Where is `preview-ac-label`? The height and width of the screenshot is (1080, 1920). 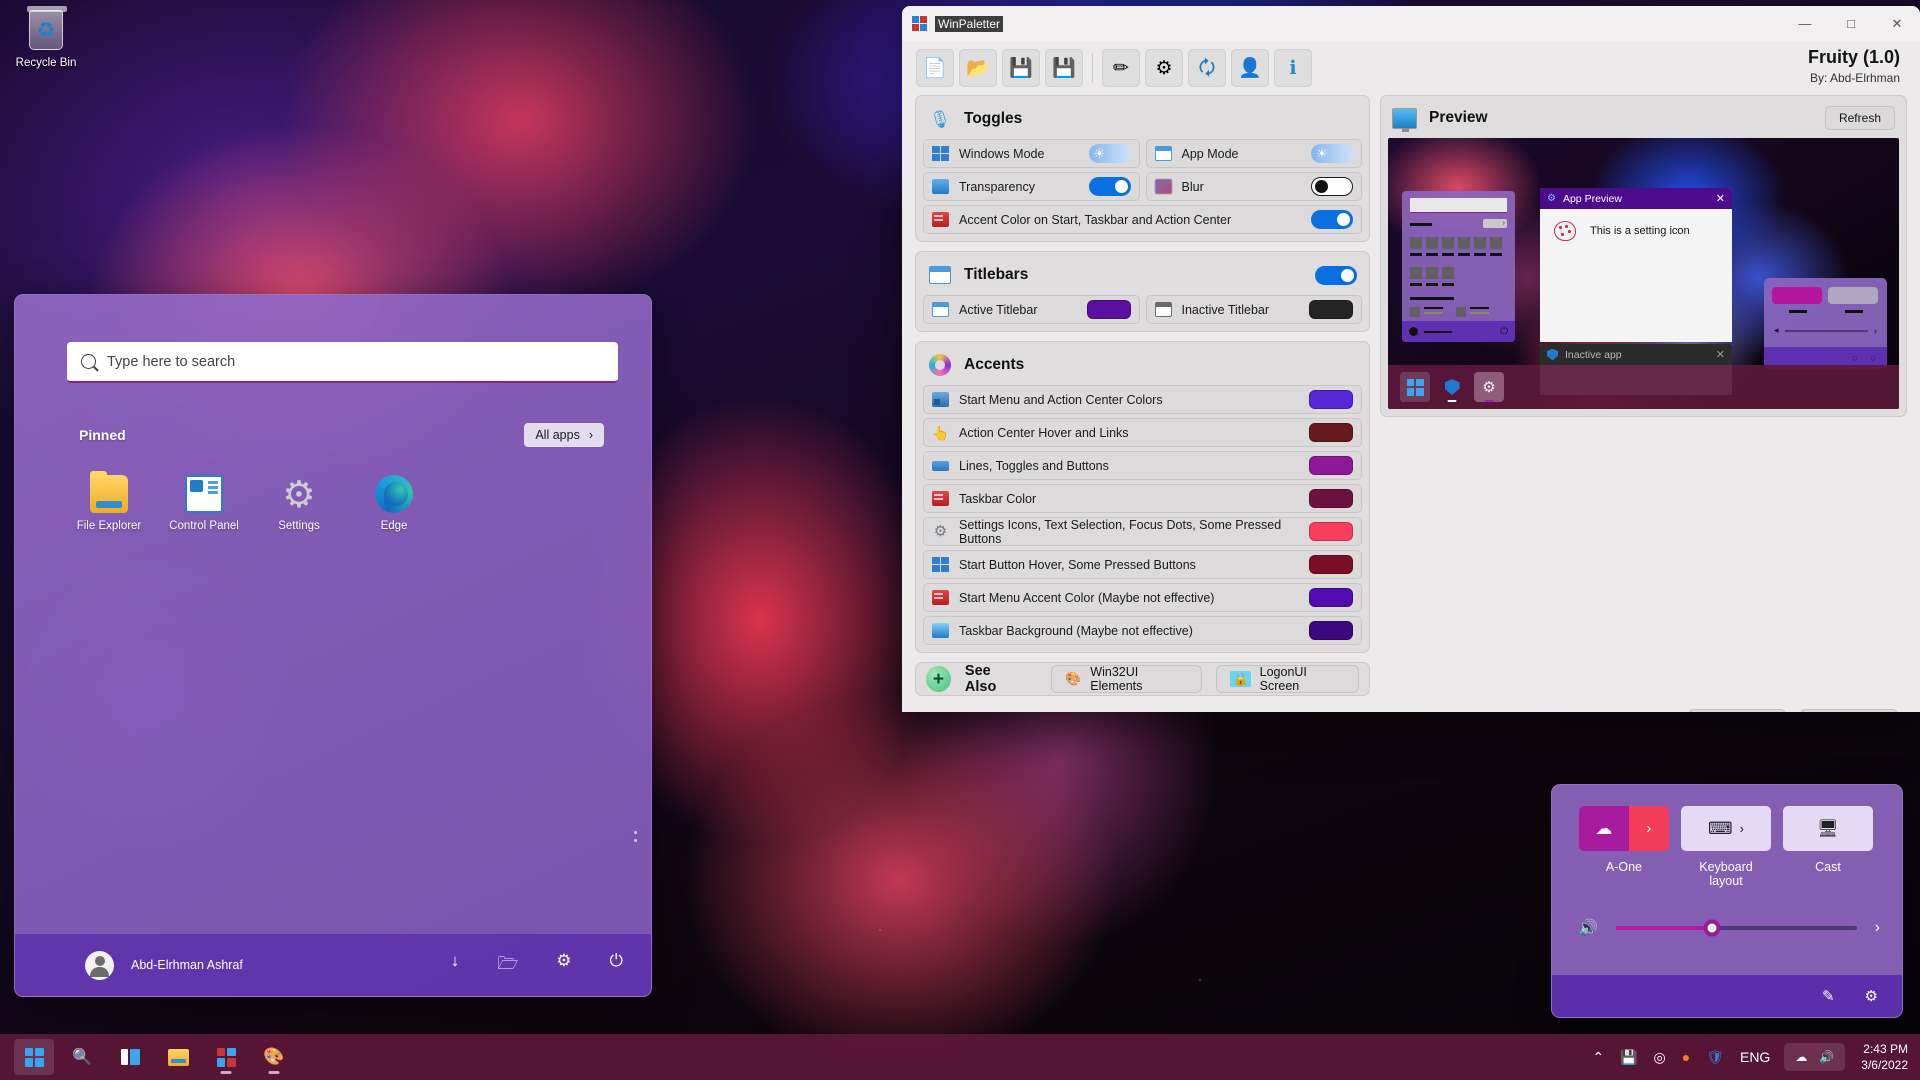
preview-ac-label is located at coordinates (1798, 311).